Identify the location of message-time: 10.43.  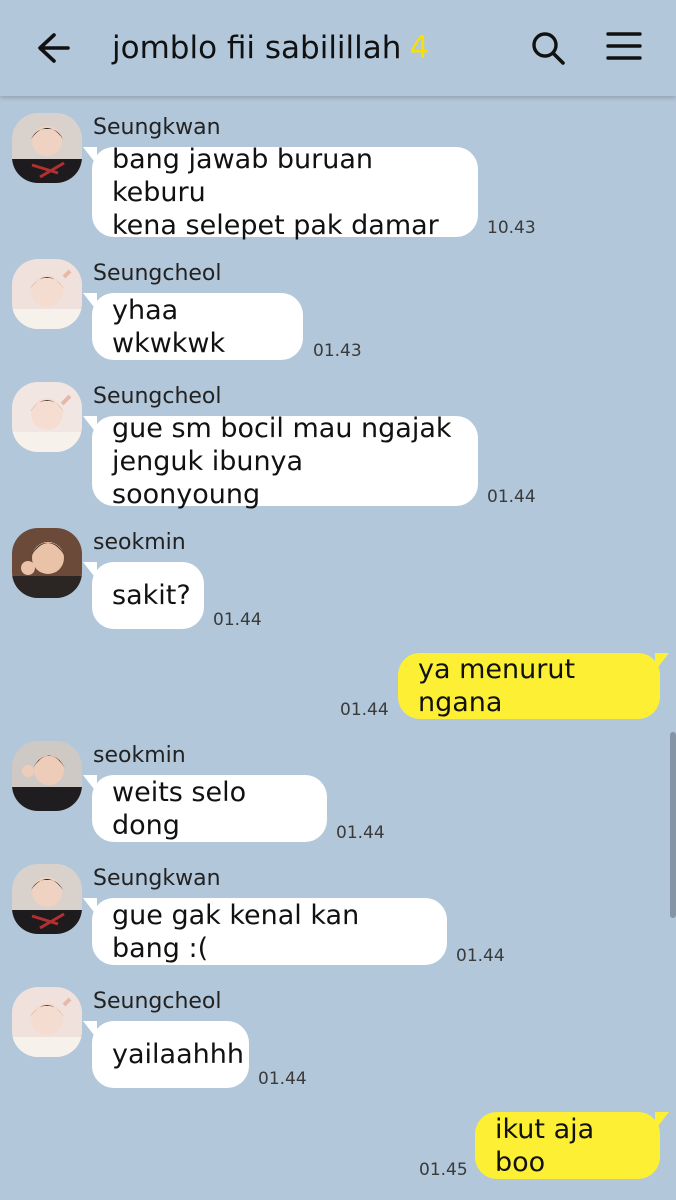
(511, 228).